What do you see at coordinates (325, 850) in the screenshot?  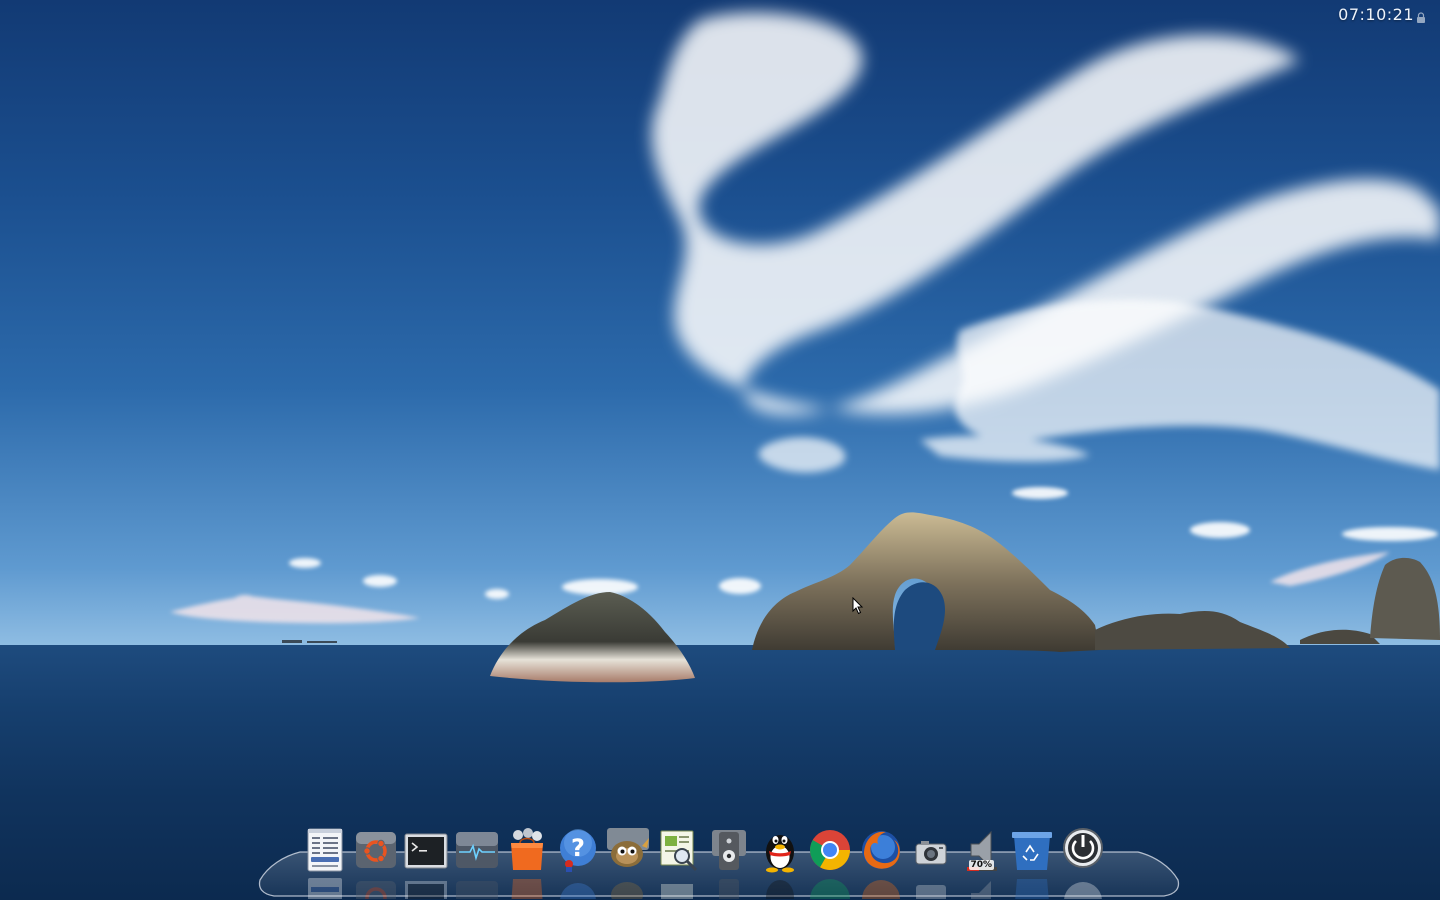 I see `file-cabinet-icon` at bounding box center [325, 850].